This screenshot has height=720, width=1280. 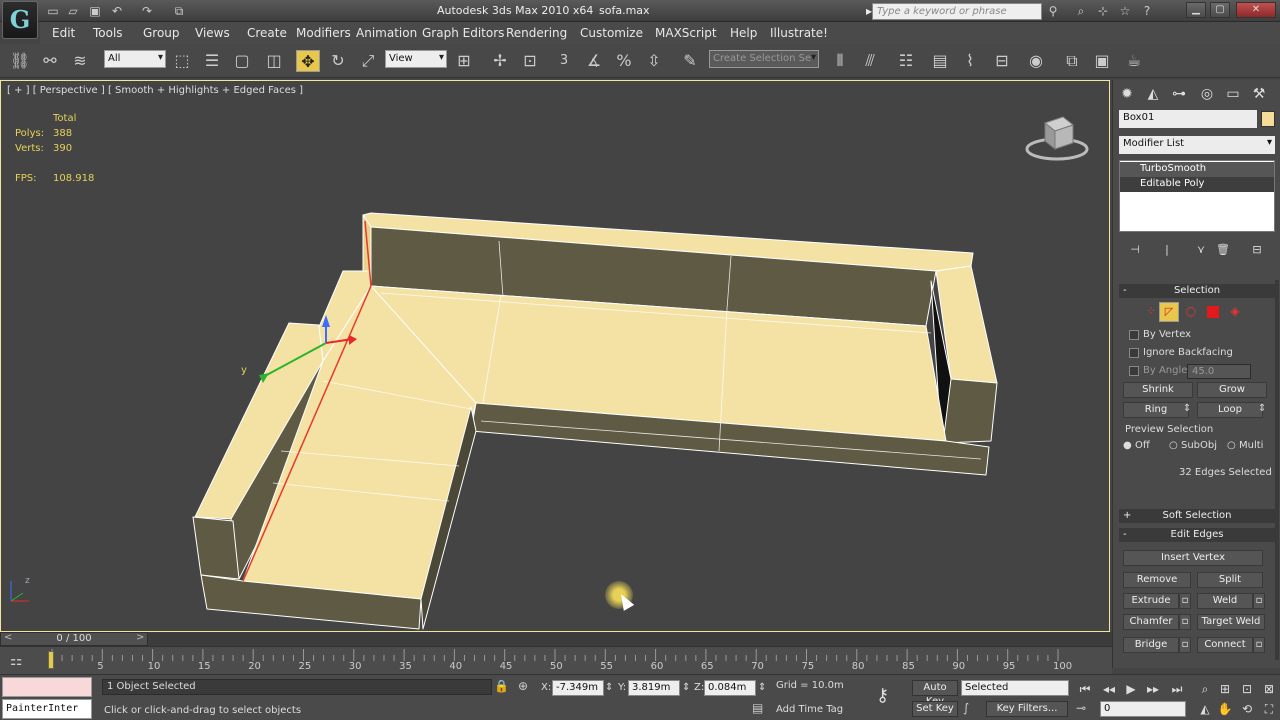 I want to click on select-and-link-icon: ⛓, so click(x=20, y=61).